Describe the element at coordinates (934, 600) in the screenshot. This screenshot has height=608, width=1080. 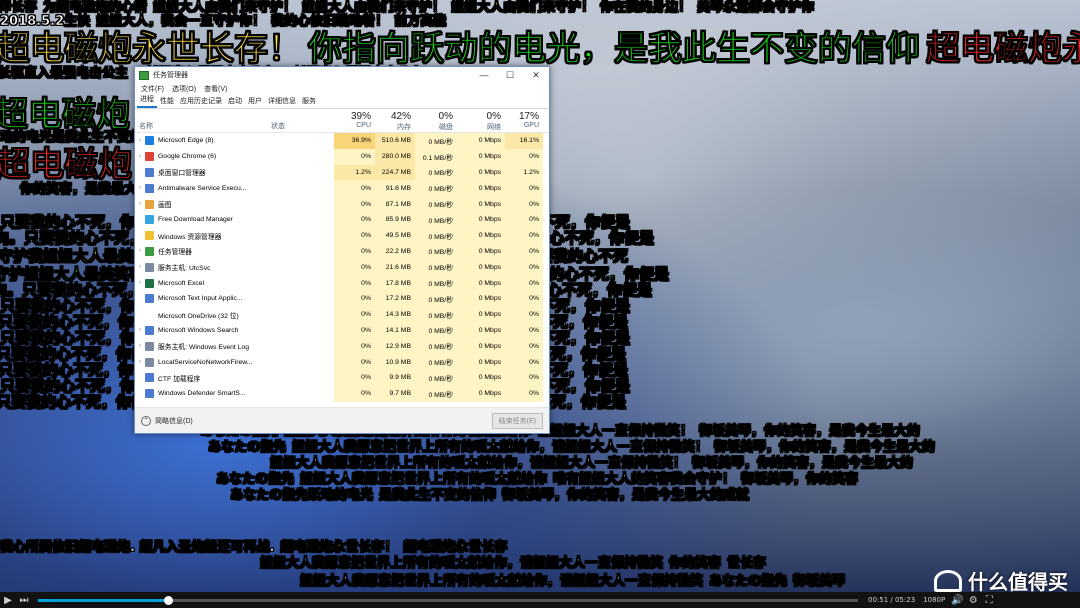
I see `quality-selector: 1080P` at that location.